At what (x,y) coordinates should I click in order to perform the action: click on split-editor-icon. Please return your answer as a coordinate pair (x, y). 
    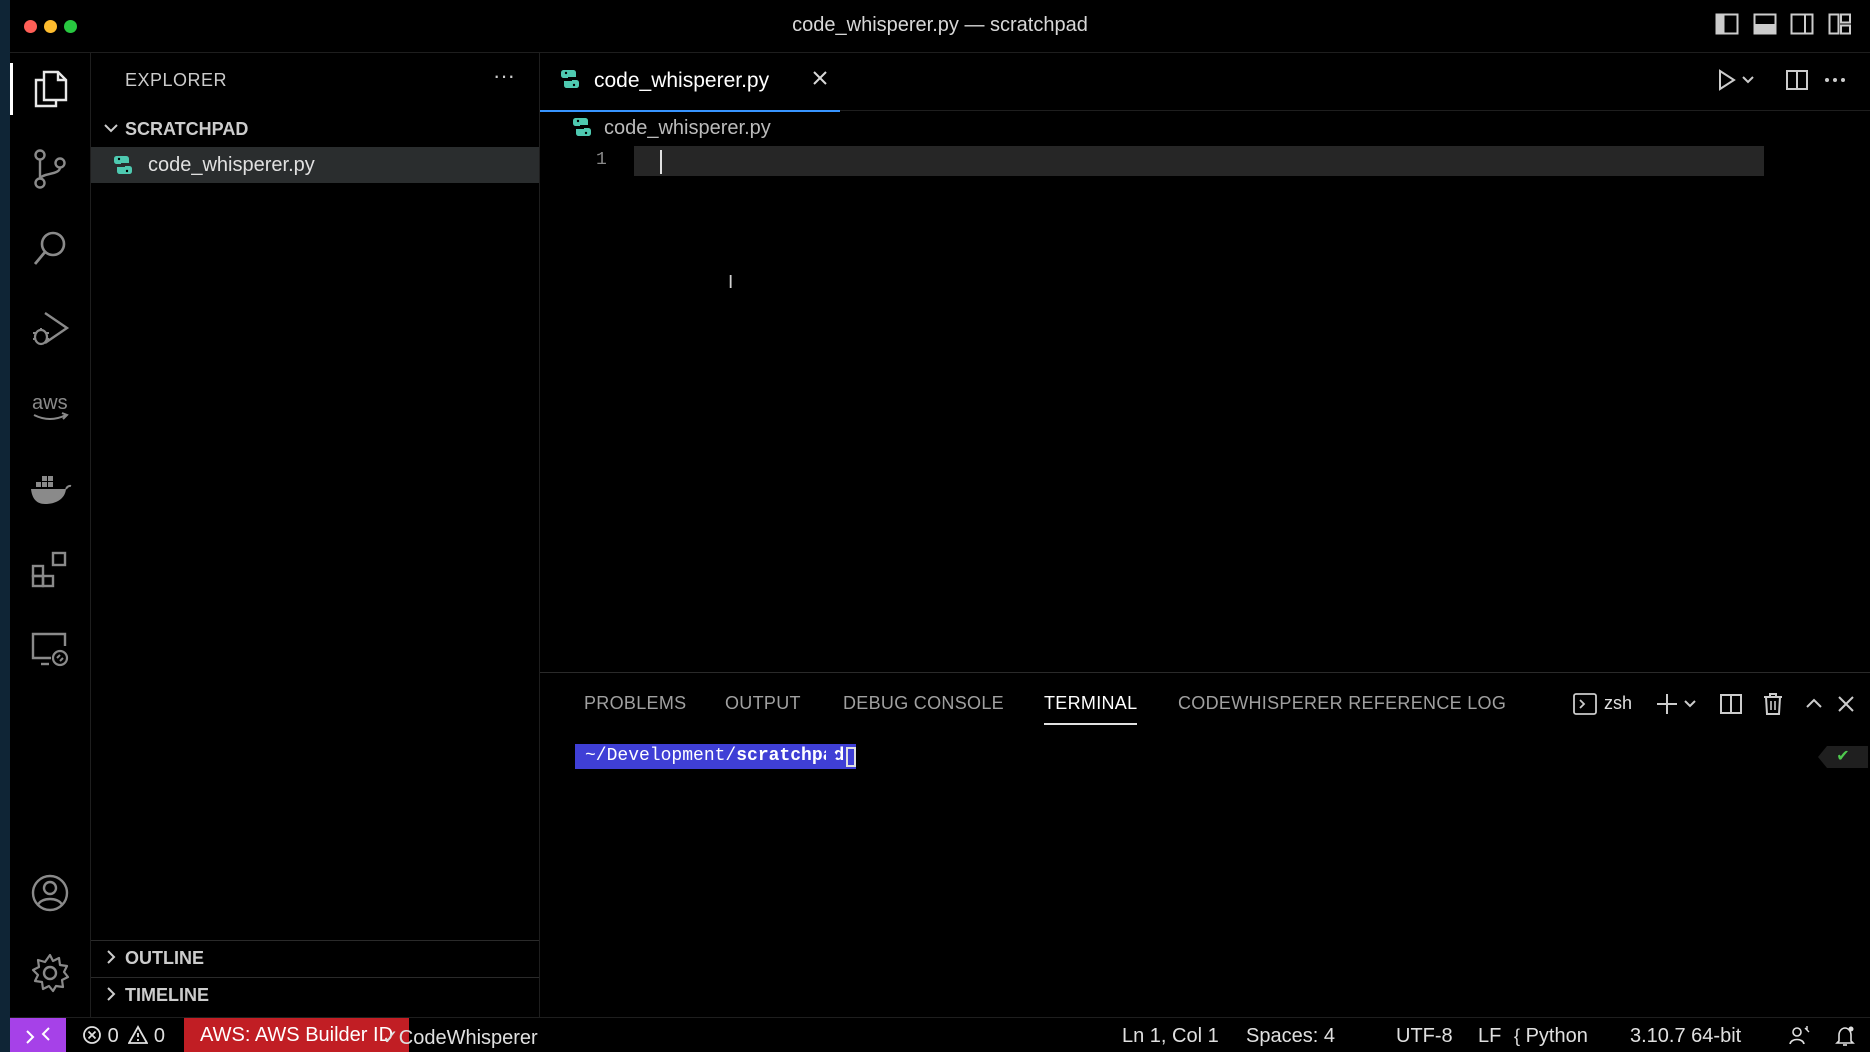
    Looking at the image, I should click on (1797, 82).